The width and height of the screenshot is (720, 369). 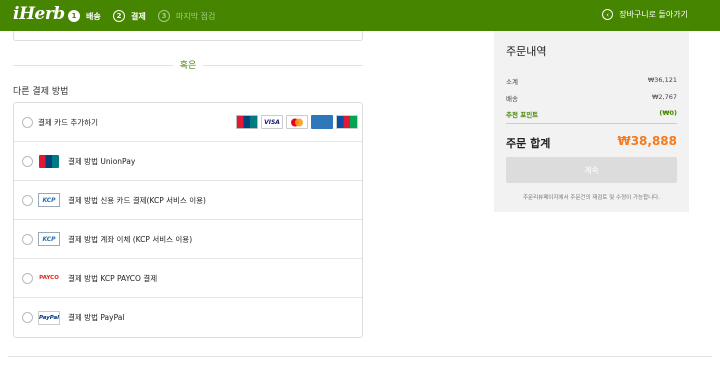 I want to click on or-separator: 혹은, so click(x=188, y=65).